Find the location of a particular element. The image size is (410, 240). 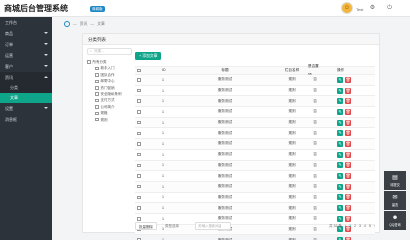

float-tool-qq: ☻ QQ咨询 is located at coordinates (395, 220).